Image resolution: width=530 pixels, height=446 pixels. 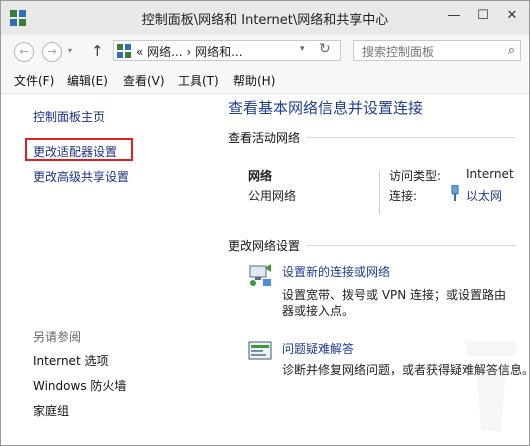 I want to click on close-button: ✕, so click(x=512, y=16).